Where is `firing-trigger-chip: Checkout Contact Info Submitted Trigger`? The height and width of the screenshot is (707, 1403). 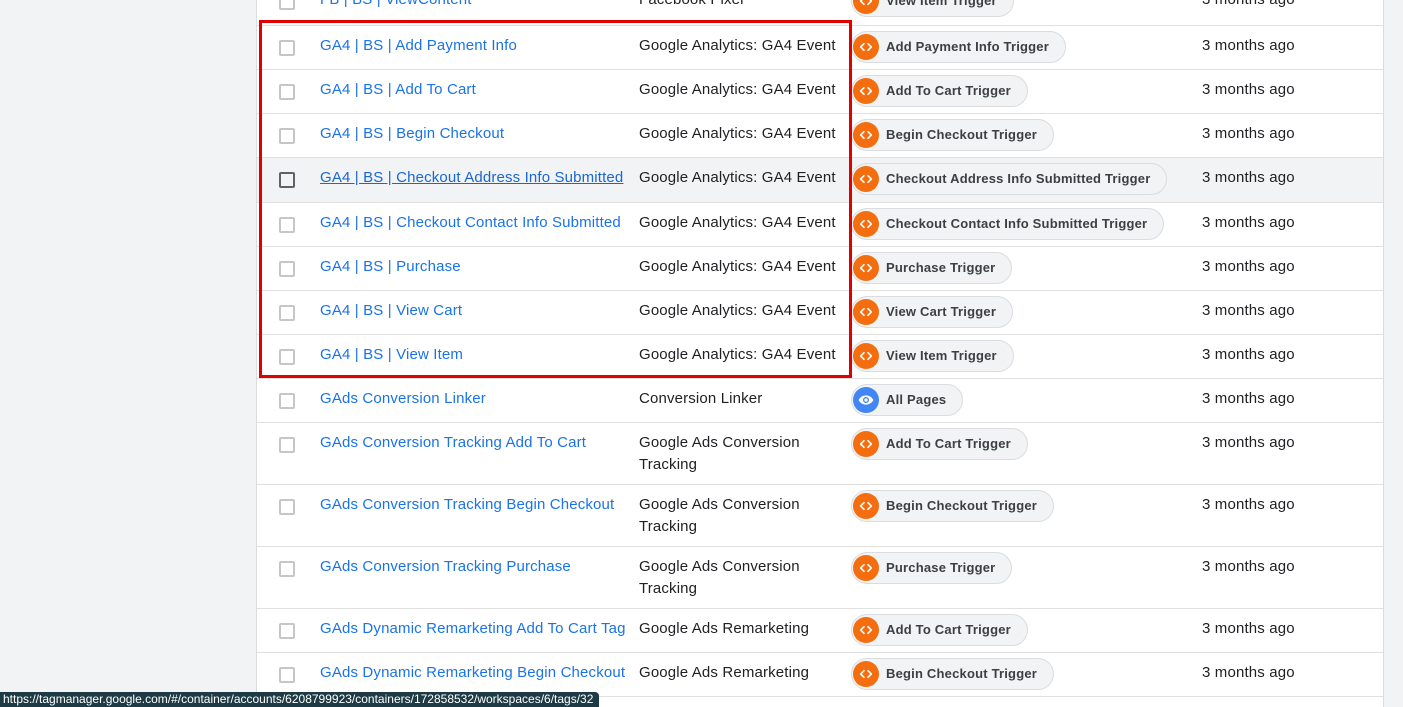
firing-trigger-chip: Checkout Contact Info Submitted Trigger is located at coordinates (1008, 224).